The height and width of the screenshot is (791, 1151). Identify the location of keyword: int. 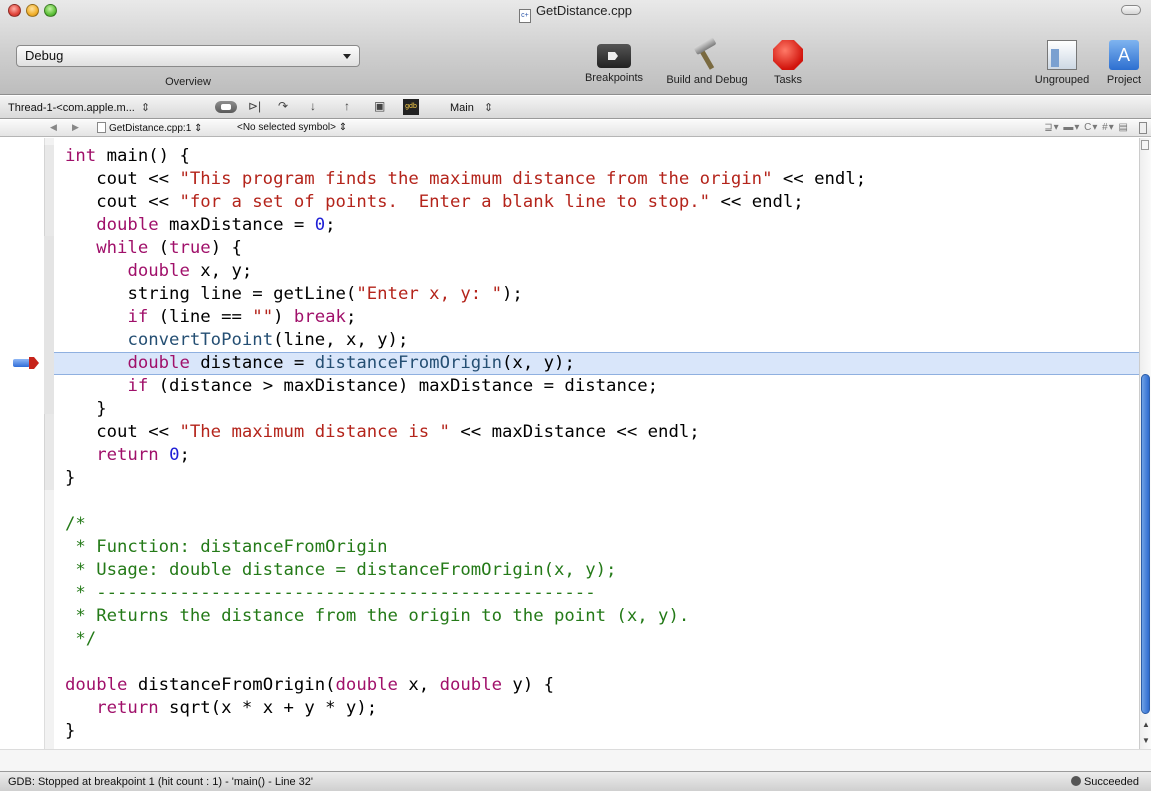
(81, 156).